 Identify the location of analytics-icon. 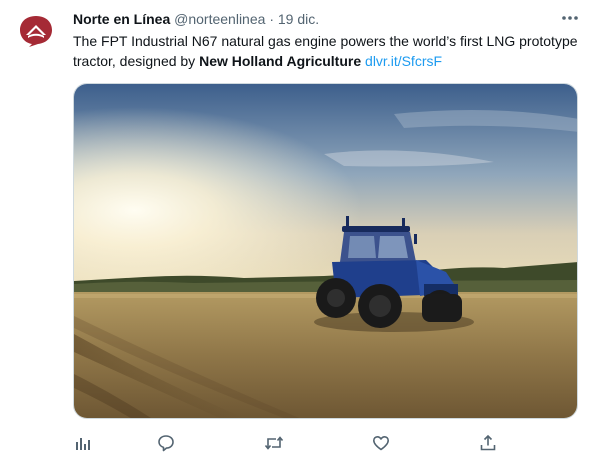
(83, 444).